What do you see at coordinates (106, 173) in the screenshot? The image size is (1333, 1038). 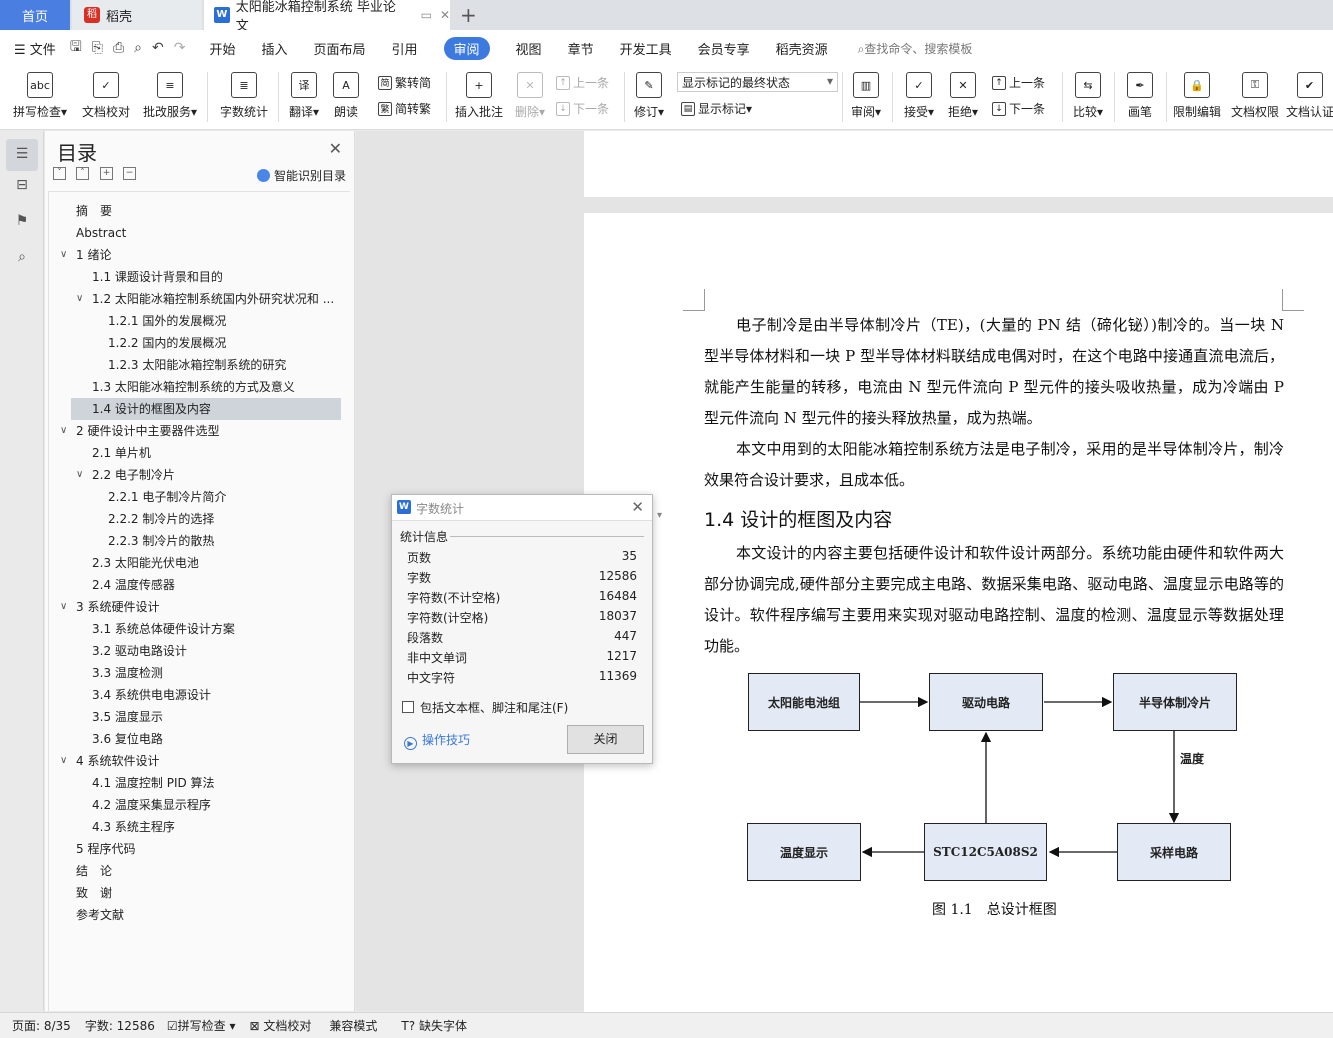 I see `add-heading-icon: +` at bounding box center [106, 173].